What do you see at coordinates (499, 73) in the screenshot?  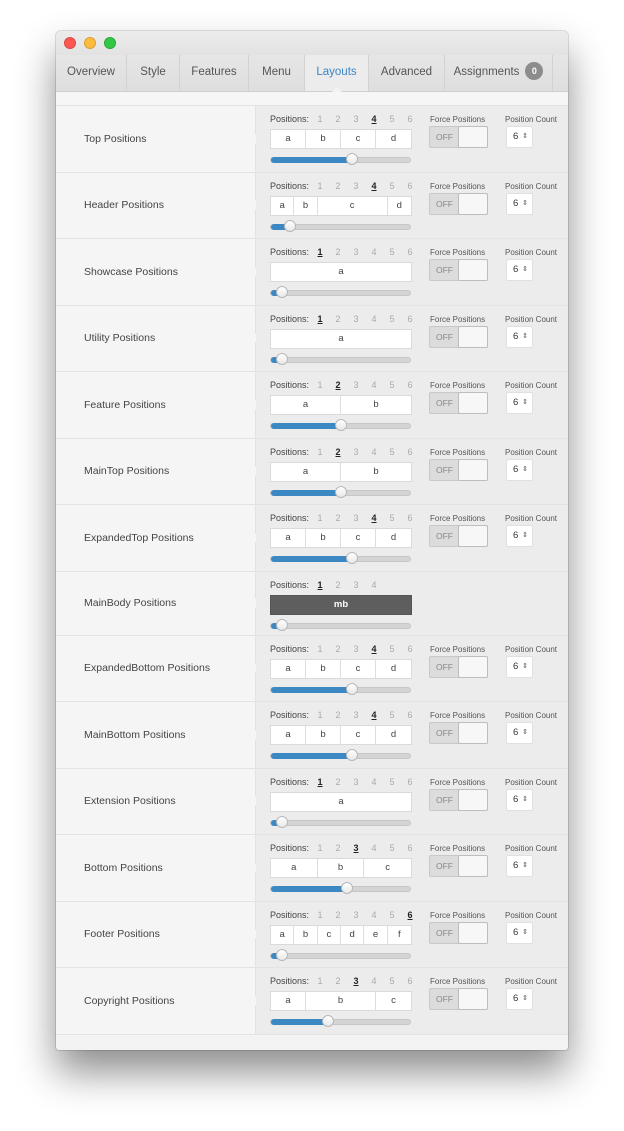 I see `tab-assignments: Assignments 0` at bounding box center [499, 73].